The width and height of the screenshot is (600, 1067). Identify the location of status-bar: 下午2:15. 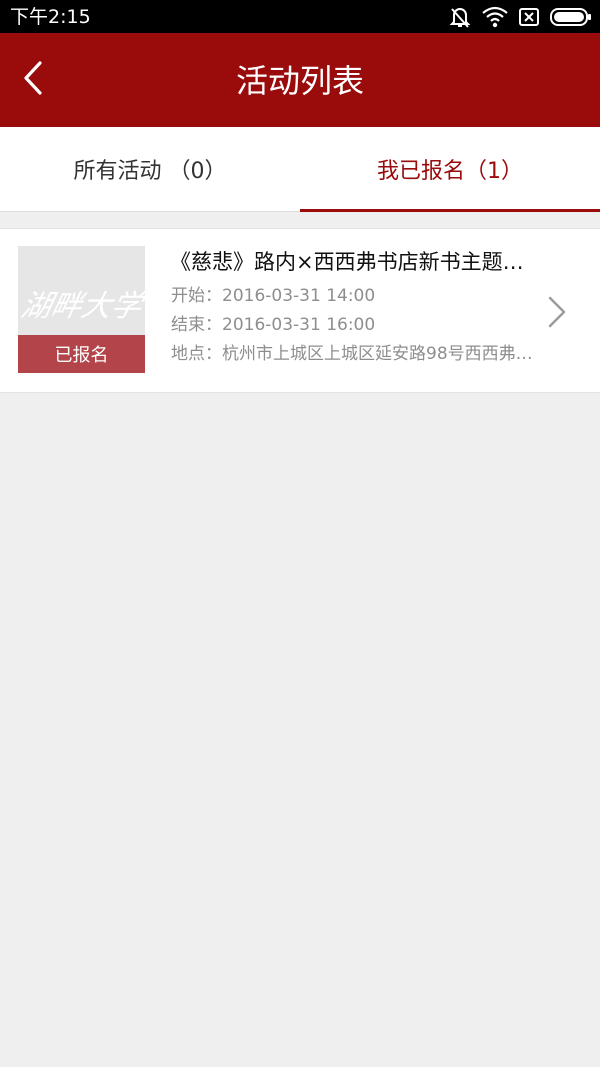
(300, 16).